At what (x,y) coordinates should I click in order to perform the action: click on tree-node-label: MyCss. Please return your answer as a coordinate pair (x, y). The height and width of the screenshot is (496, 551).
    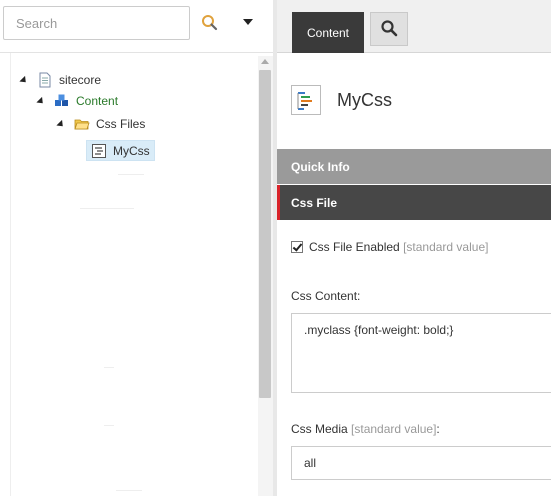
    Looking at the image, I should click on (131, 150).